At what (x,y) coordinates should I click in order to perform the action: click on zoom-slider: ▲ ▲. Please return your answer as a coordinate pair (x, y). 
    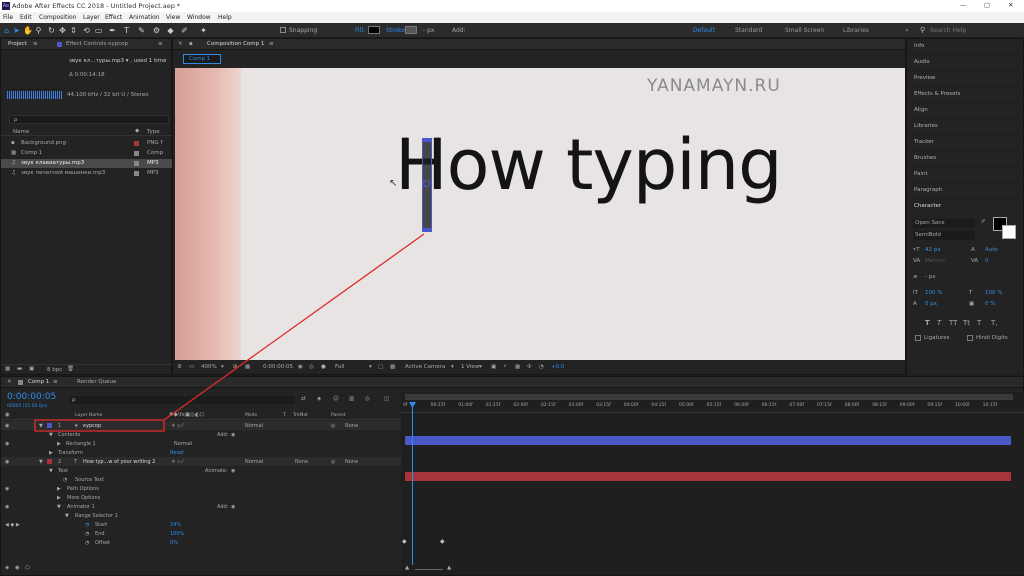
    Looking at the image, I should click on (429, 568).